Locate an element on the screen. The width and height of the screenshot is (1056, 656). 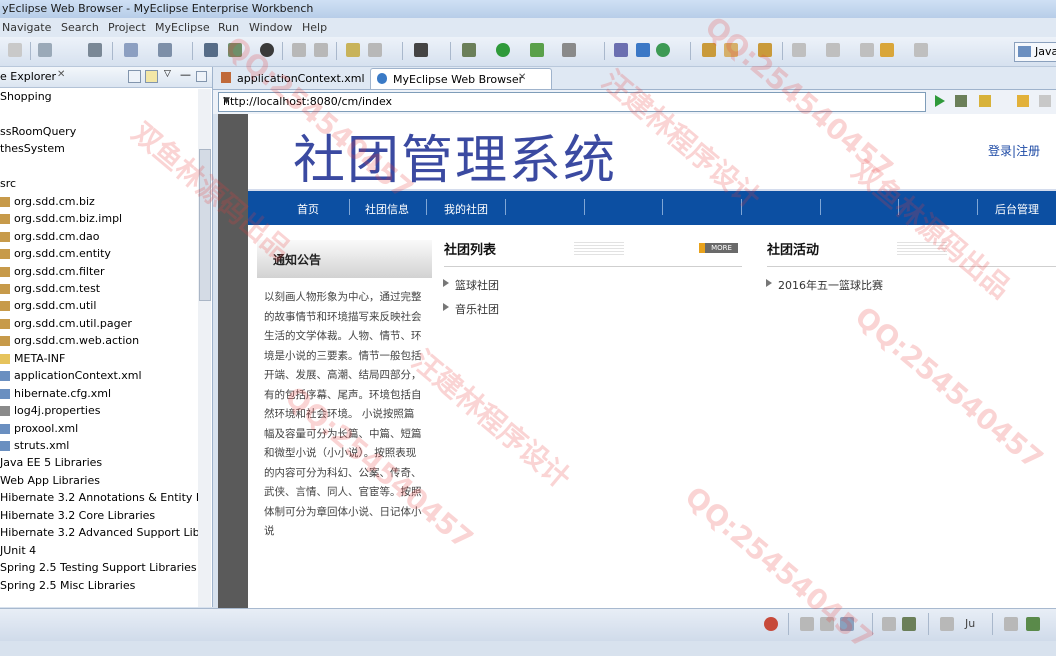
explorer-header: e Explorer ✕ ▽ — is located at coordinates (106, 77).